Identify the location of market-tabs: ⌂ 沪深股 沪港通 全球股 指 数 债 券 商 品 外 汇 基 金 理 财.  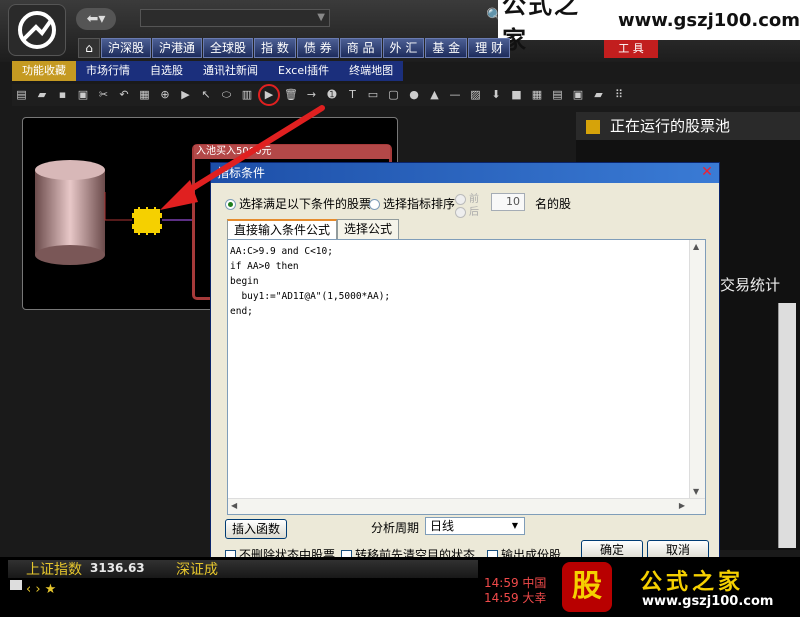
(294, 48).